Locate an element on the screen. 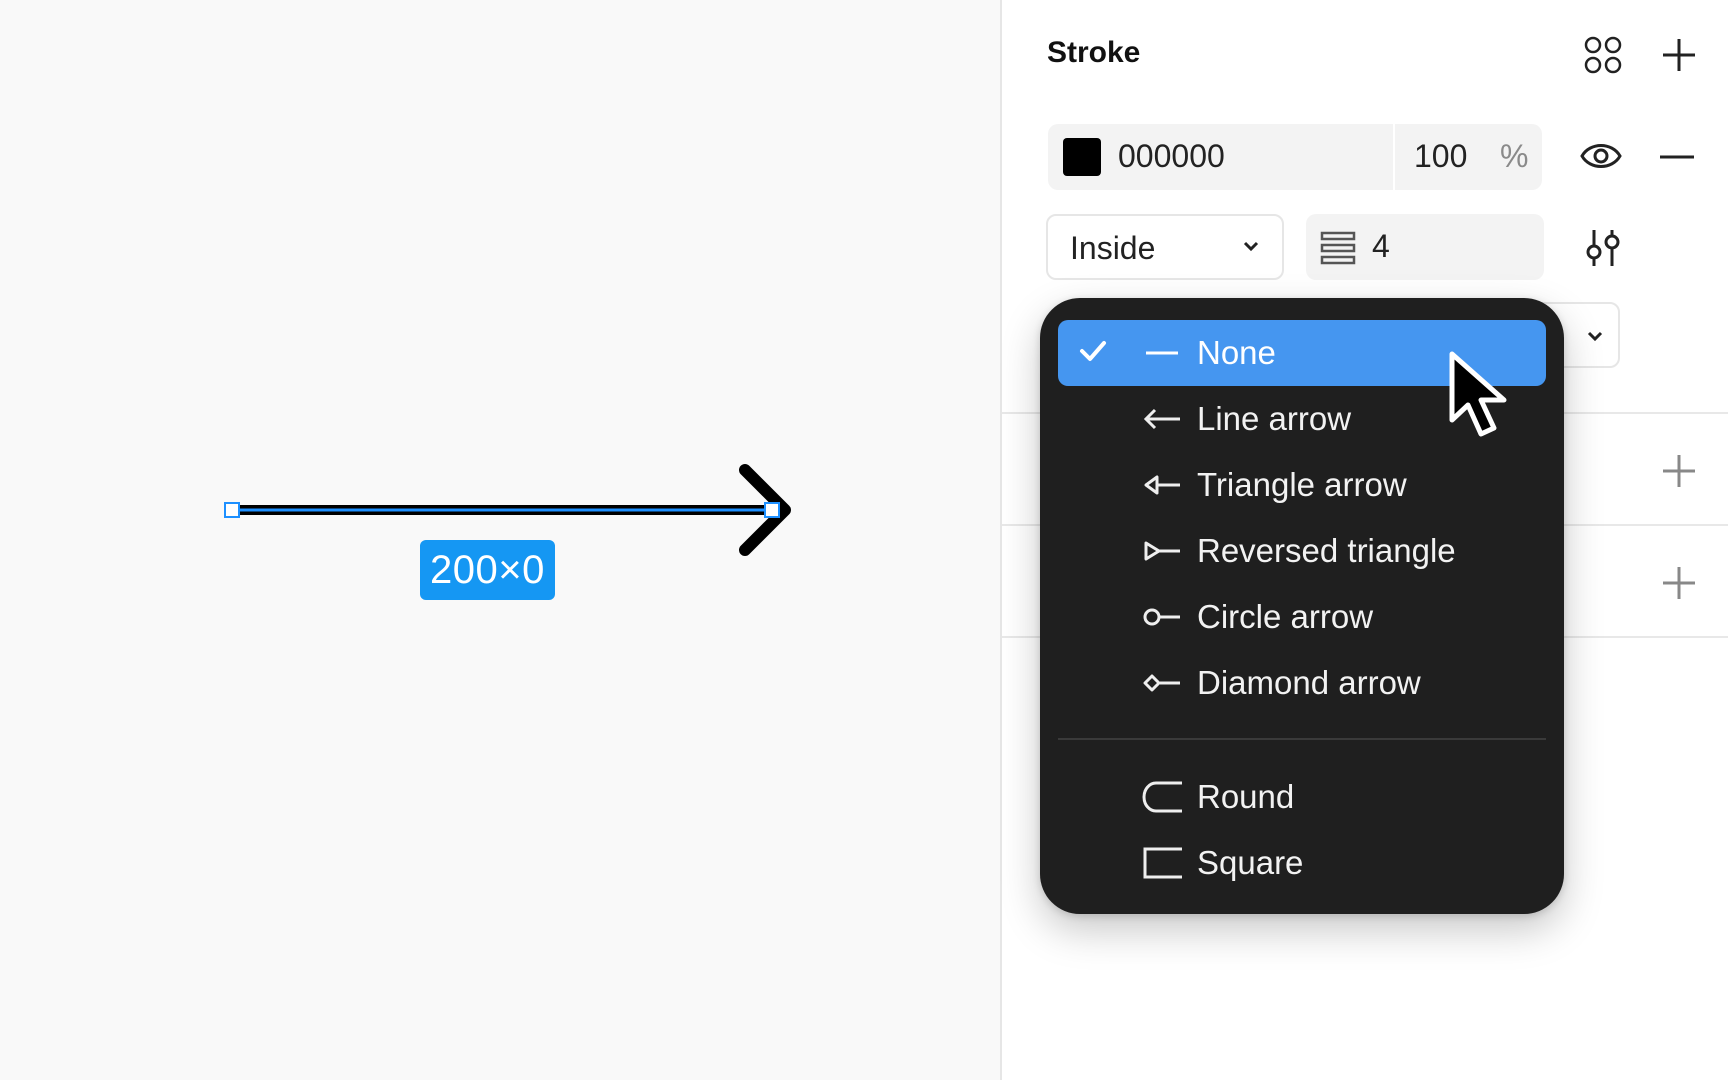  menu-item-diamond-arrow: Diamond arrow is located at coordinates (1302, 683).